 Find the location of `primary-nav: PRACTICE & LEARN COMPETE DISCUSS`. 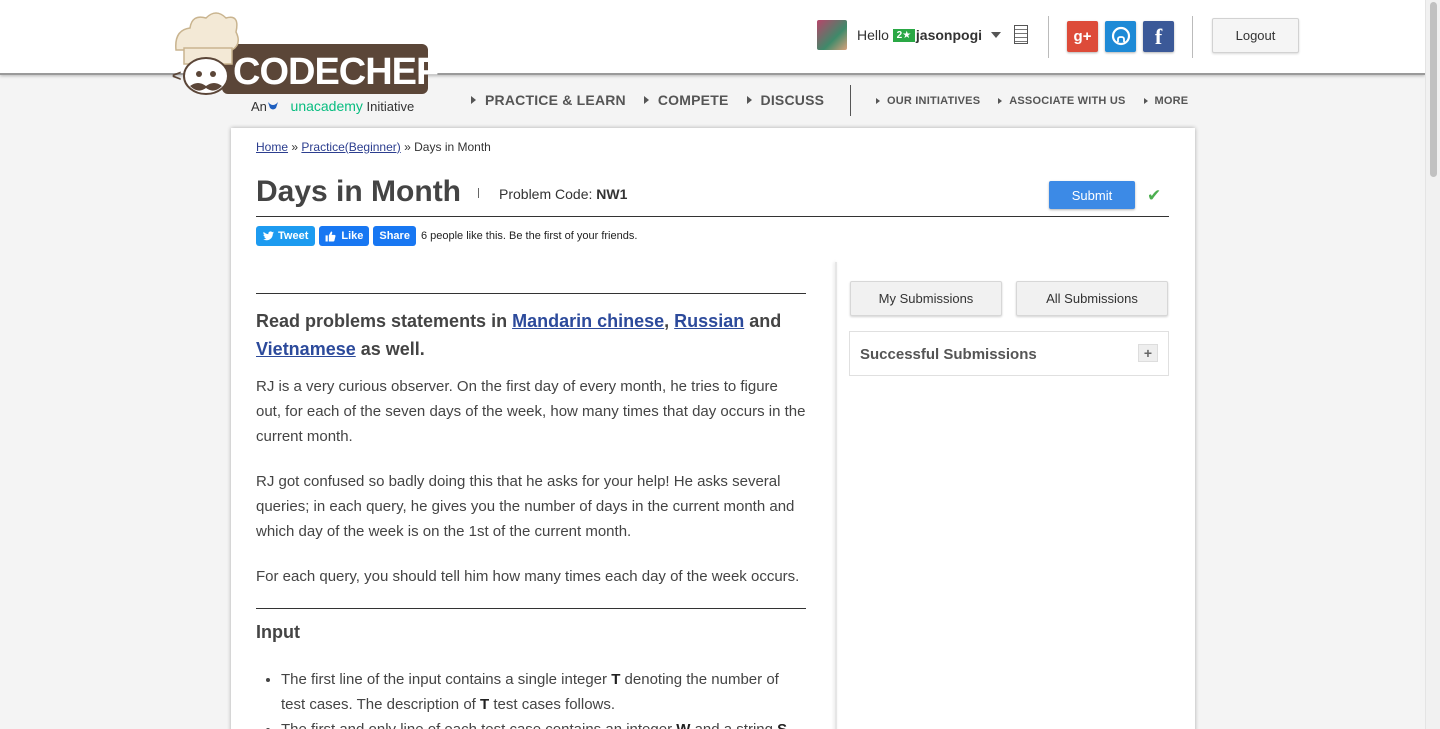

primary-nav: PRACTICE & LEARN COMPETE DISCUSS is located at coordinates (656, 100).